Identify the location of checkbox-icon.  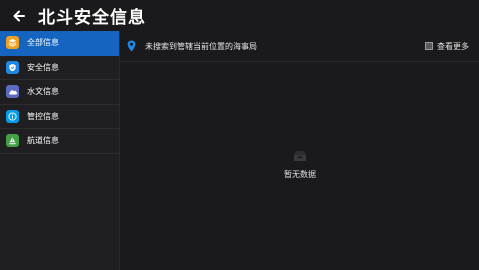
(429, 46).